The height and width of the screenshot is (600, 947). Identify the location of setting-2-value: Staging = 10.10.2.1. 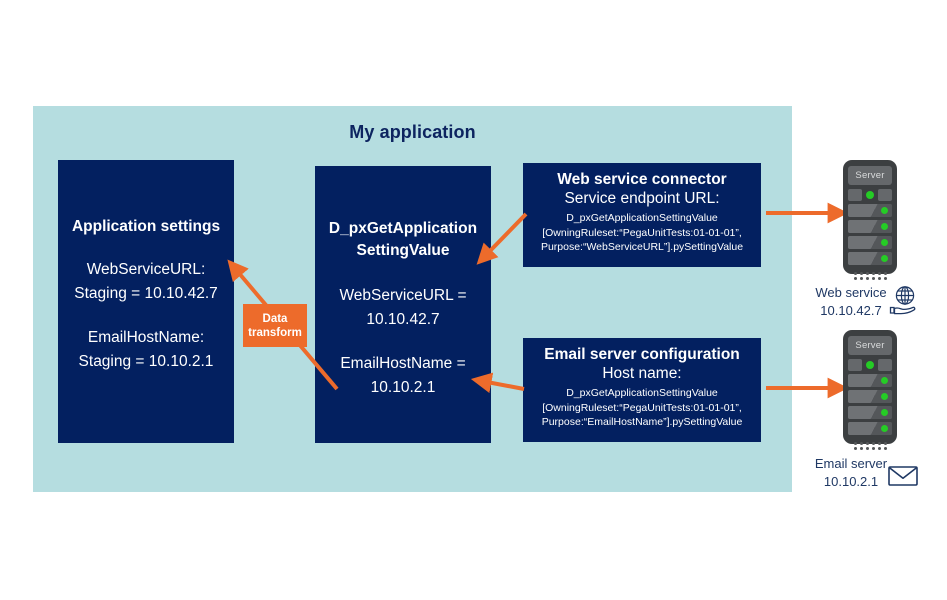
(146, 361).